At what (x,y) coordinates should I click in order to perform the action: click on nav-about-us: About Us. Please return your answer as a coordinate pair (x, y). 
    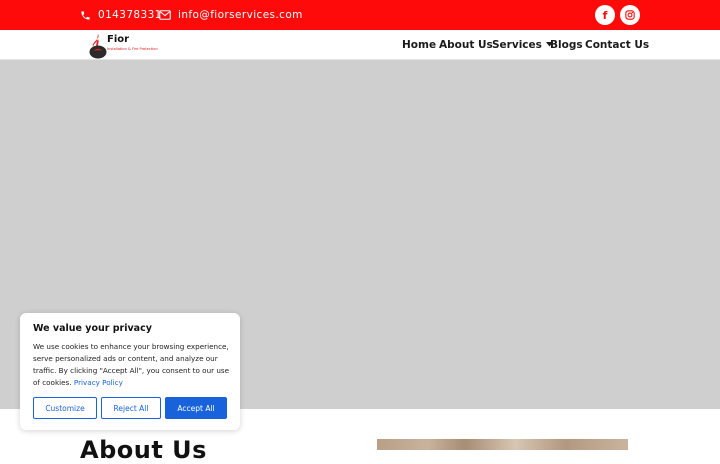
    Looking at the image, I should click on (466, 44).